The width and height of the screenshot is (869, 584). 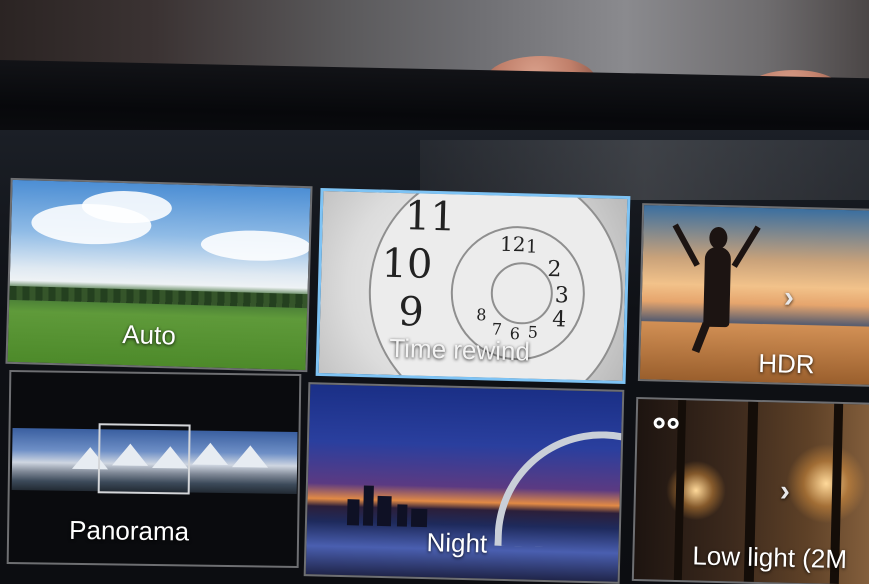 What do you see at coordinates (473, 286) in the screenshot?
I see `mode-tile-time-rewind: 11 12 10 9 1 2 3 4 5 6 7 8 Time rewind` at bounding box center [473, 286].